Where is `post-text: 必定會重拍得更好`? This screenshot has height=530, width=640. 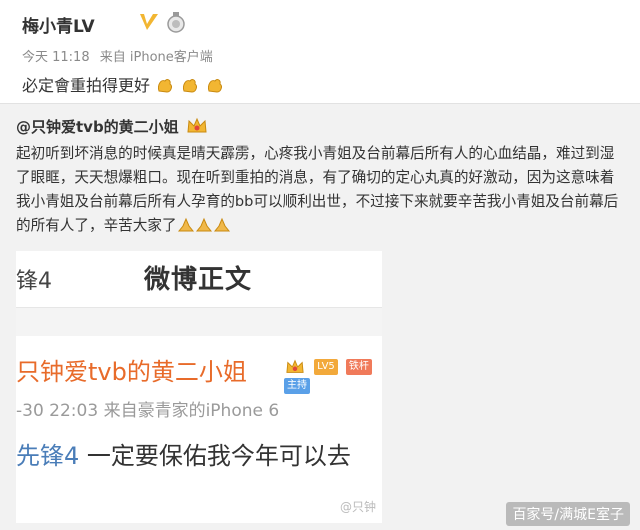 post-text: 必定會重拍得更好 is located at coordinates (123, 84).